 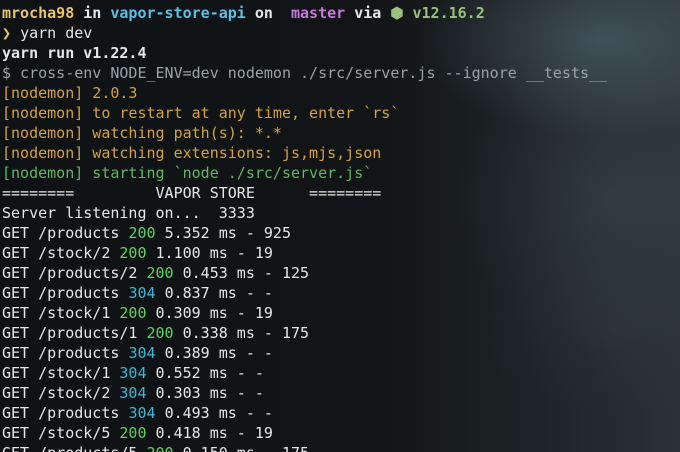 What do you see at coordinates (38, 13) in the screenshot?
I see `prompt-user: mrocha98` at bounding box center [38, 13].